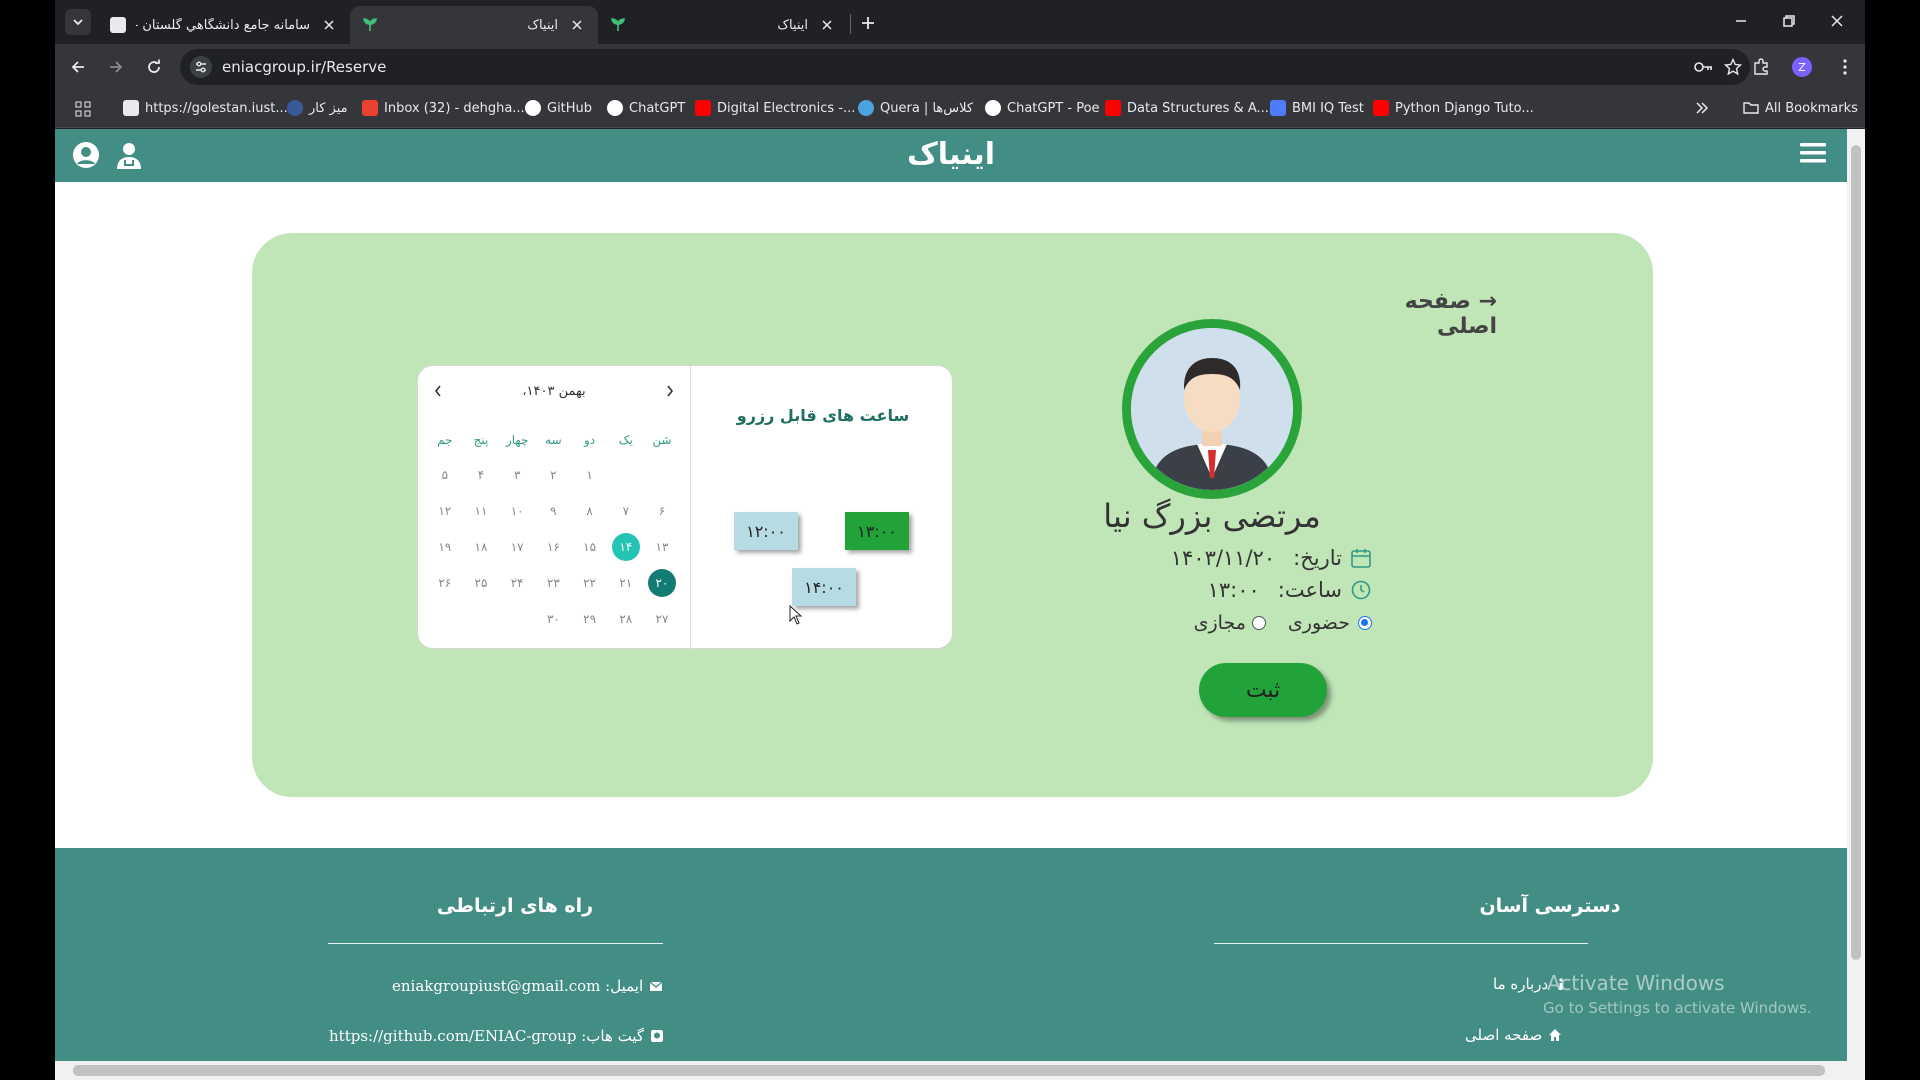  I want to click on calendar-day: ۴, so click(481, 475).